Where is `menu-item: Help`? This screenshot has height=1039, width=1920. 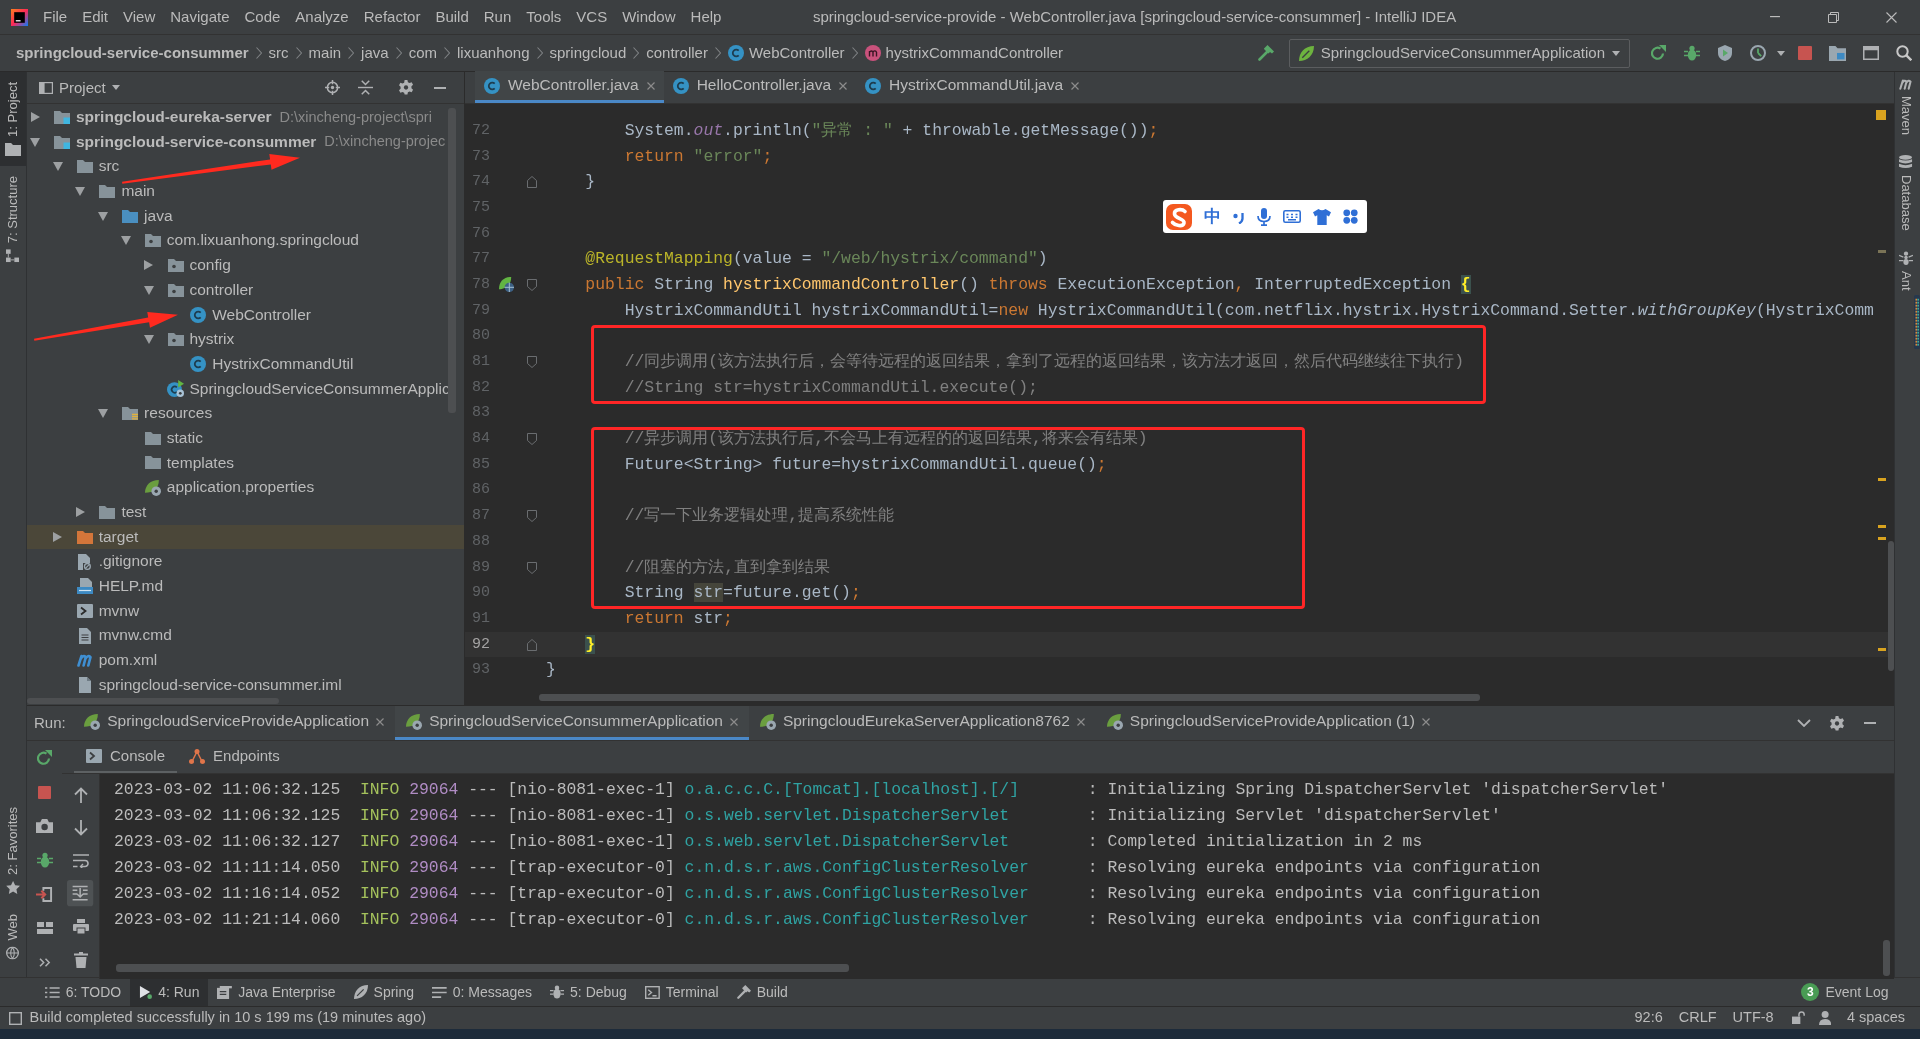
menu-item: Help is located at coordinates (706, 17).